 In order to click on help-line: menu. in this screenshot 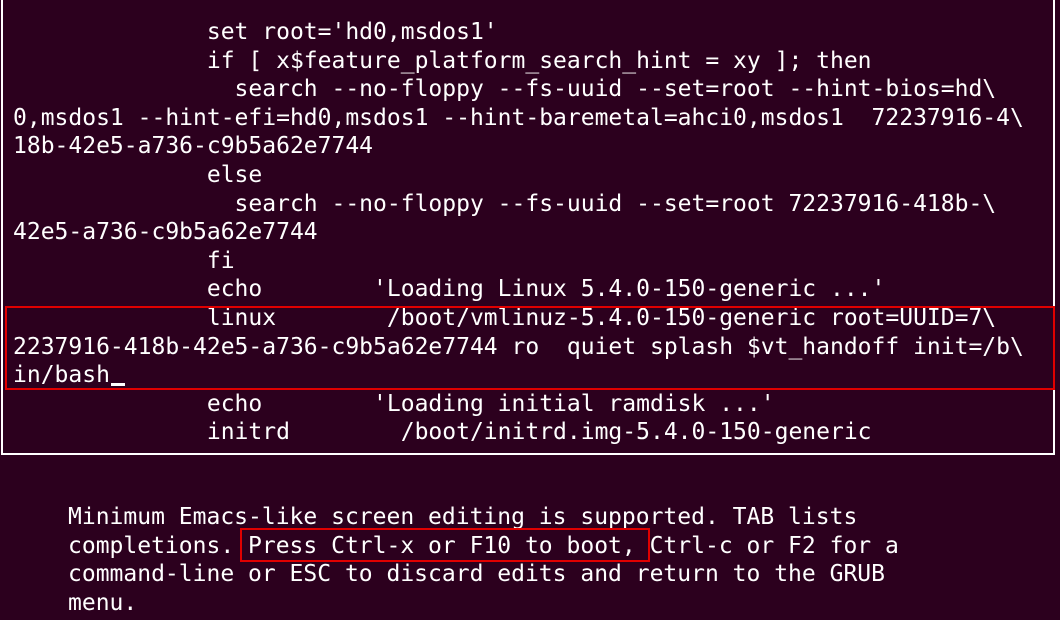, I will do `click(103, 602)`.